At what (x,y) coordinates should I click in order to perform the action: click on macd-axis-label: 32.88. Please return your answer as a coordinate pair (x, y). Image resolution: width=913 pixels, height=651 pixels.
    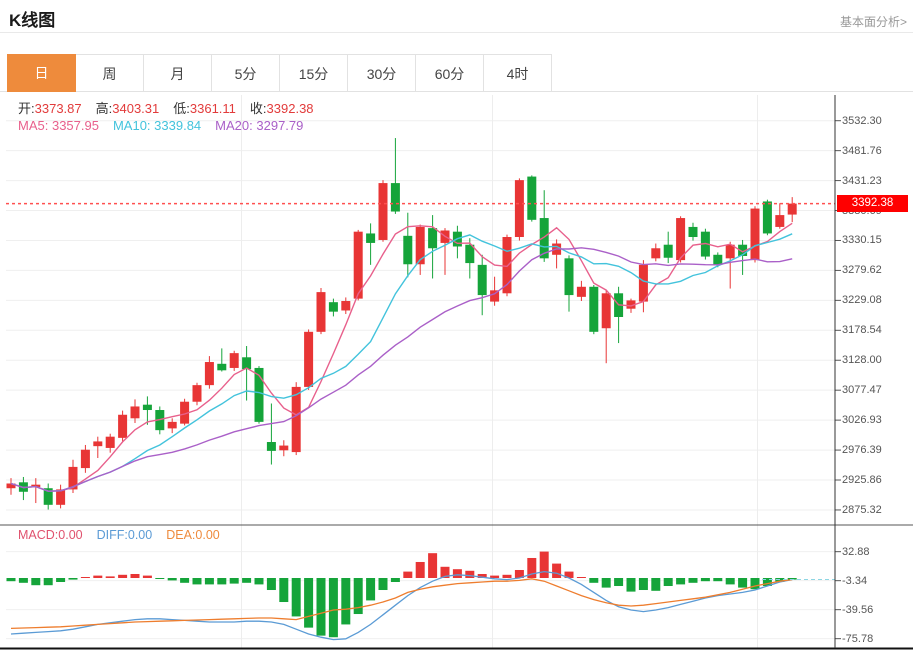
    Looking at the image, I should click on (856, 551).